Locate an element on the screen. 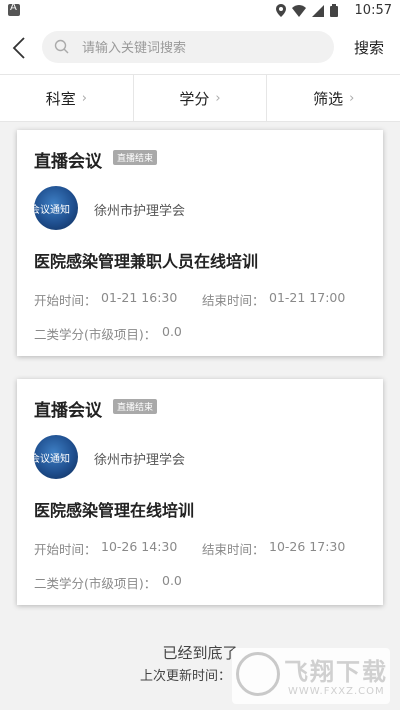 The image size is (400, 710). wifi-icon is located at coordinates (299, 12).